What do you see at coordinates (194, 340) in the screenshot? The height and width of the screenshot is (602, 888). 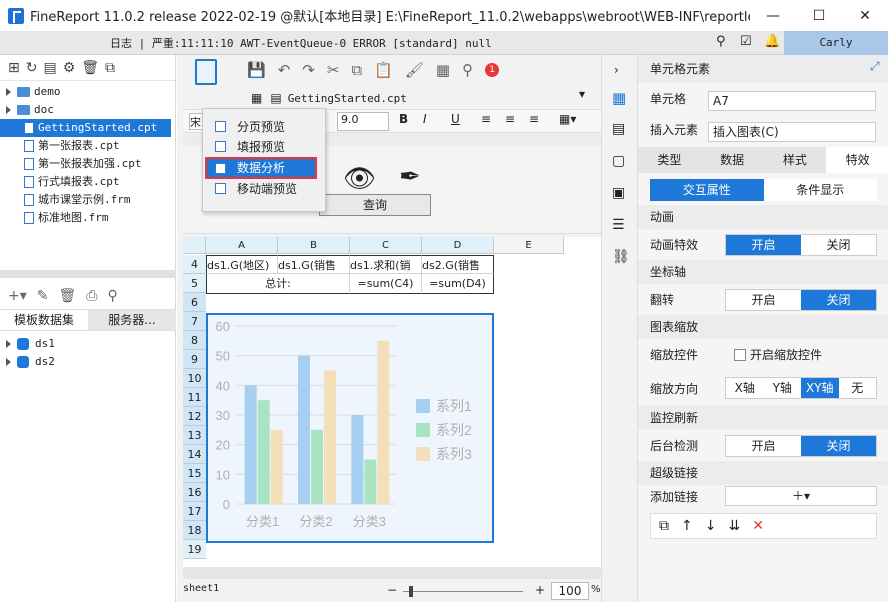 I see `row-header: 8` at bounding box center [194, 340].